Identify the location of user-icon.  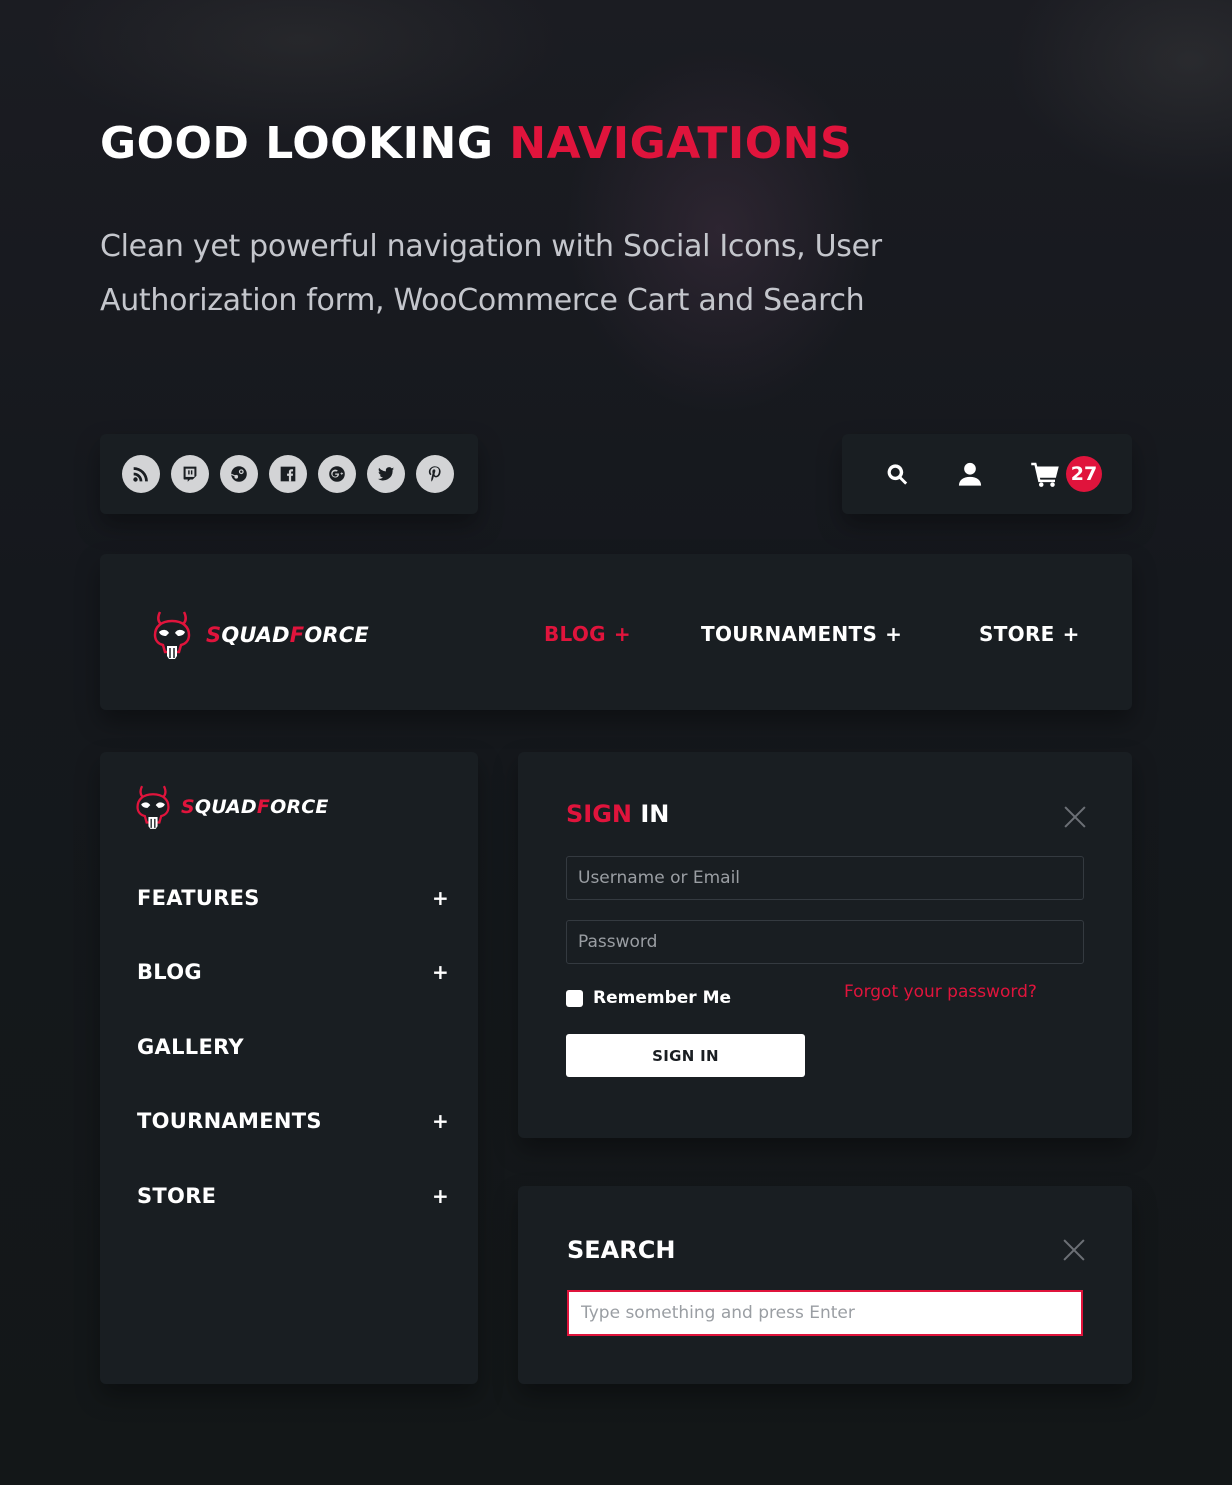
(970, 474).